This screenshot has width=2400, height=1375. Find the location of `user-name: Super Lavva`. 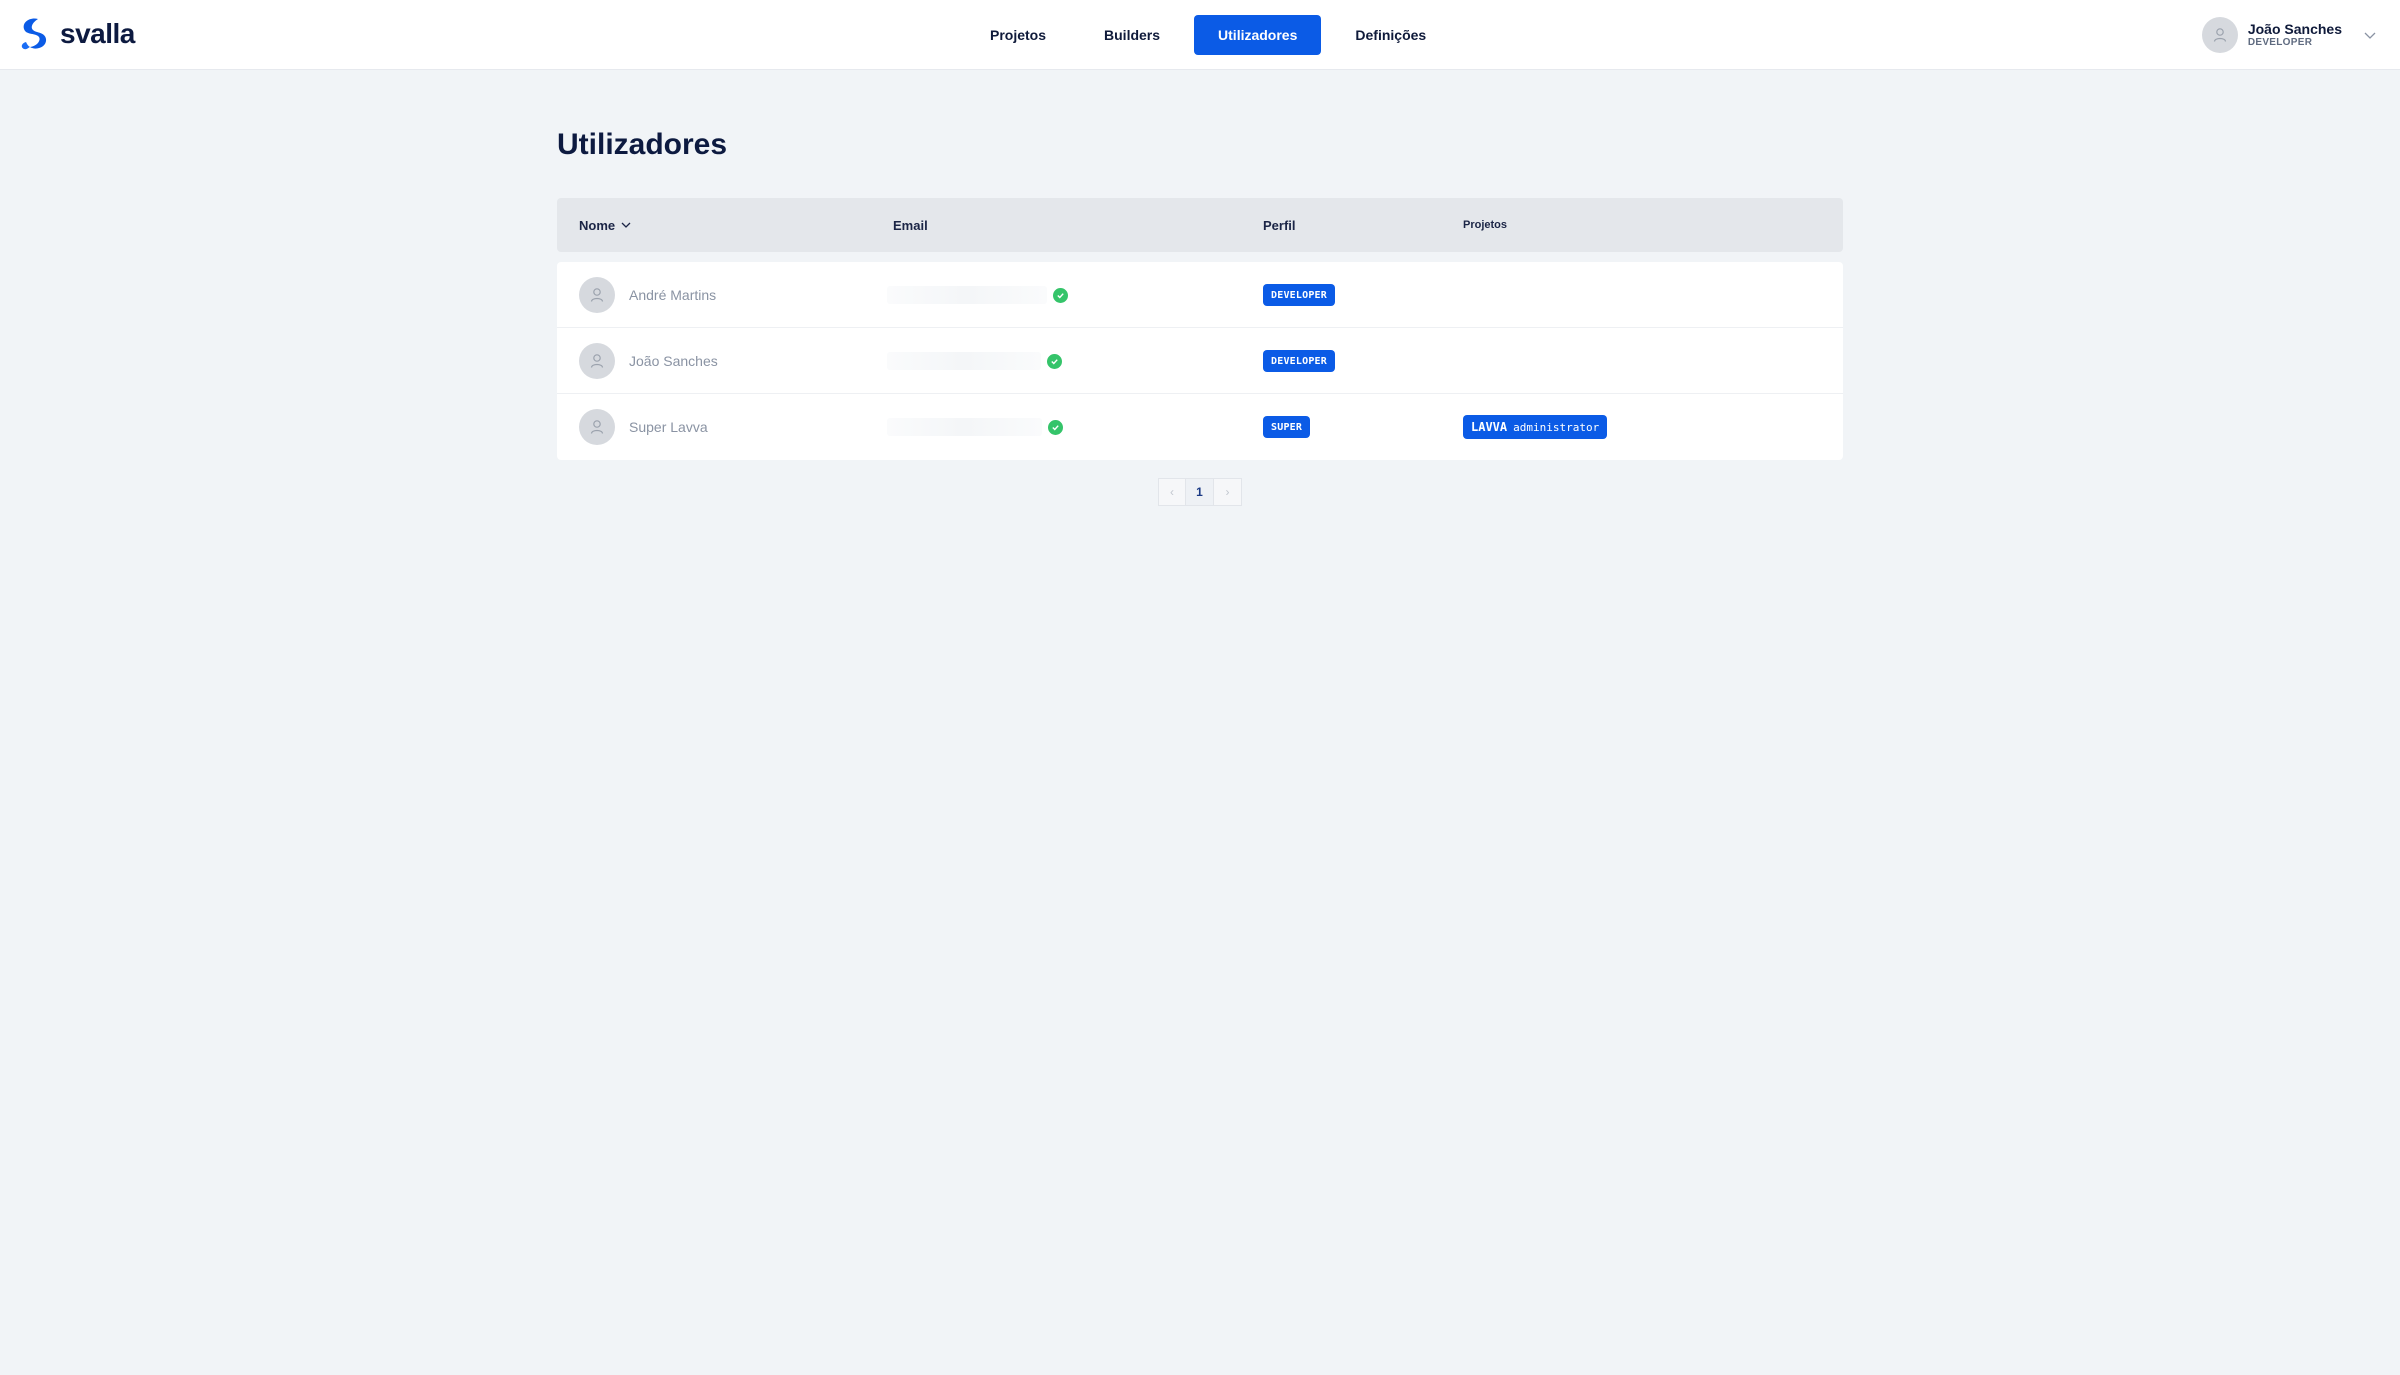

user-name: Super Lavva is located at coordinates (668, 427).